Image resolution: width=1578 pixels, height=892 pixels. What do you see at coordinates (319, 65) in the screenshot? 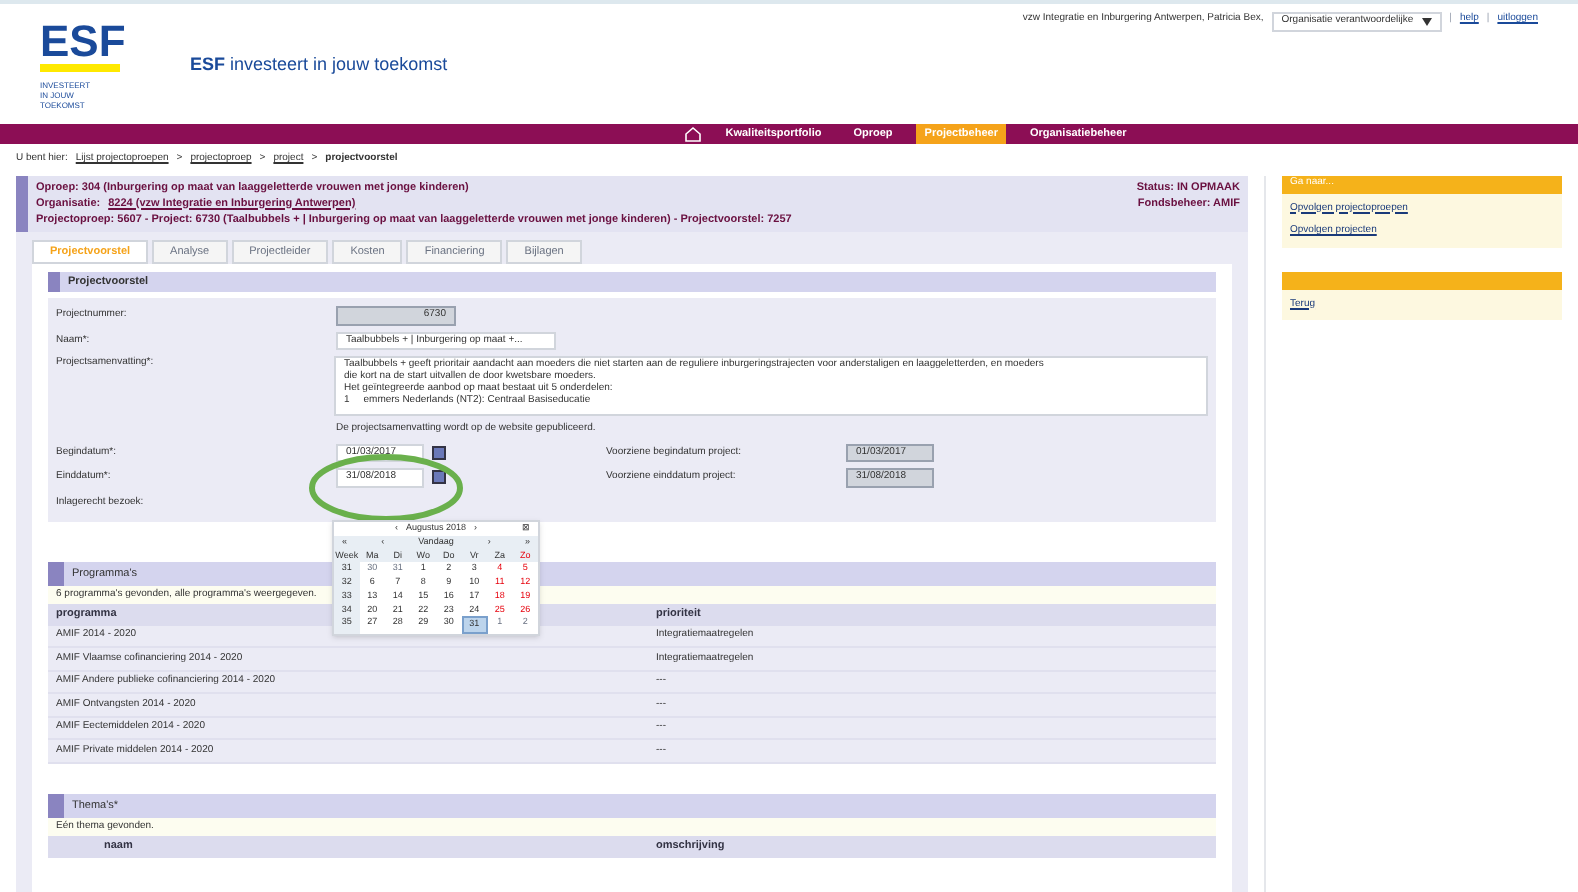
I see `tagline: ESF investeert in jouw toekomst` at bounding box center [319, 65].